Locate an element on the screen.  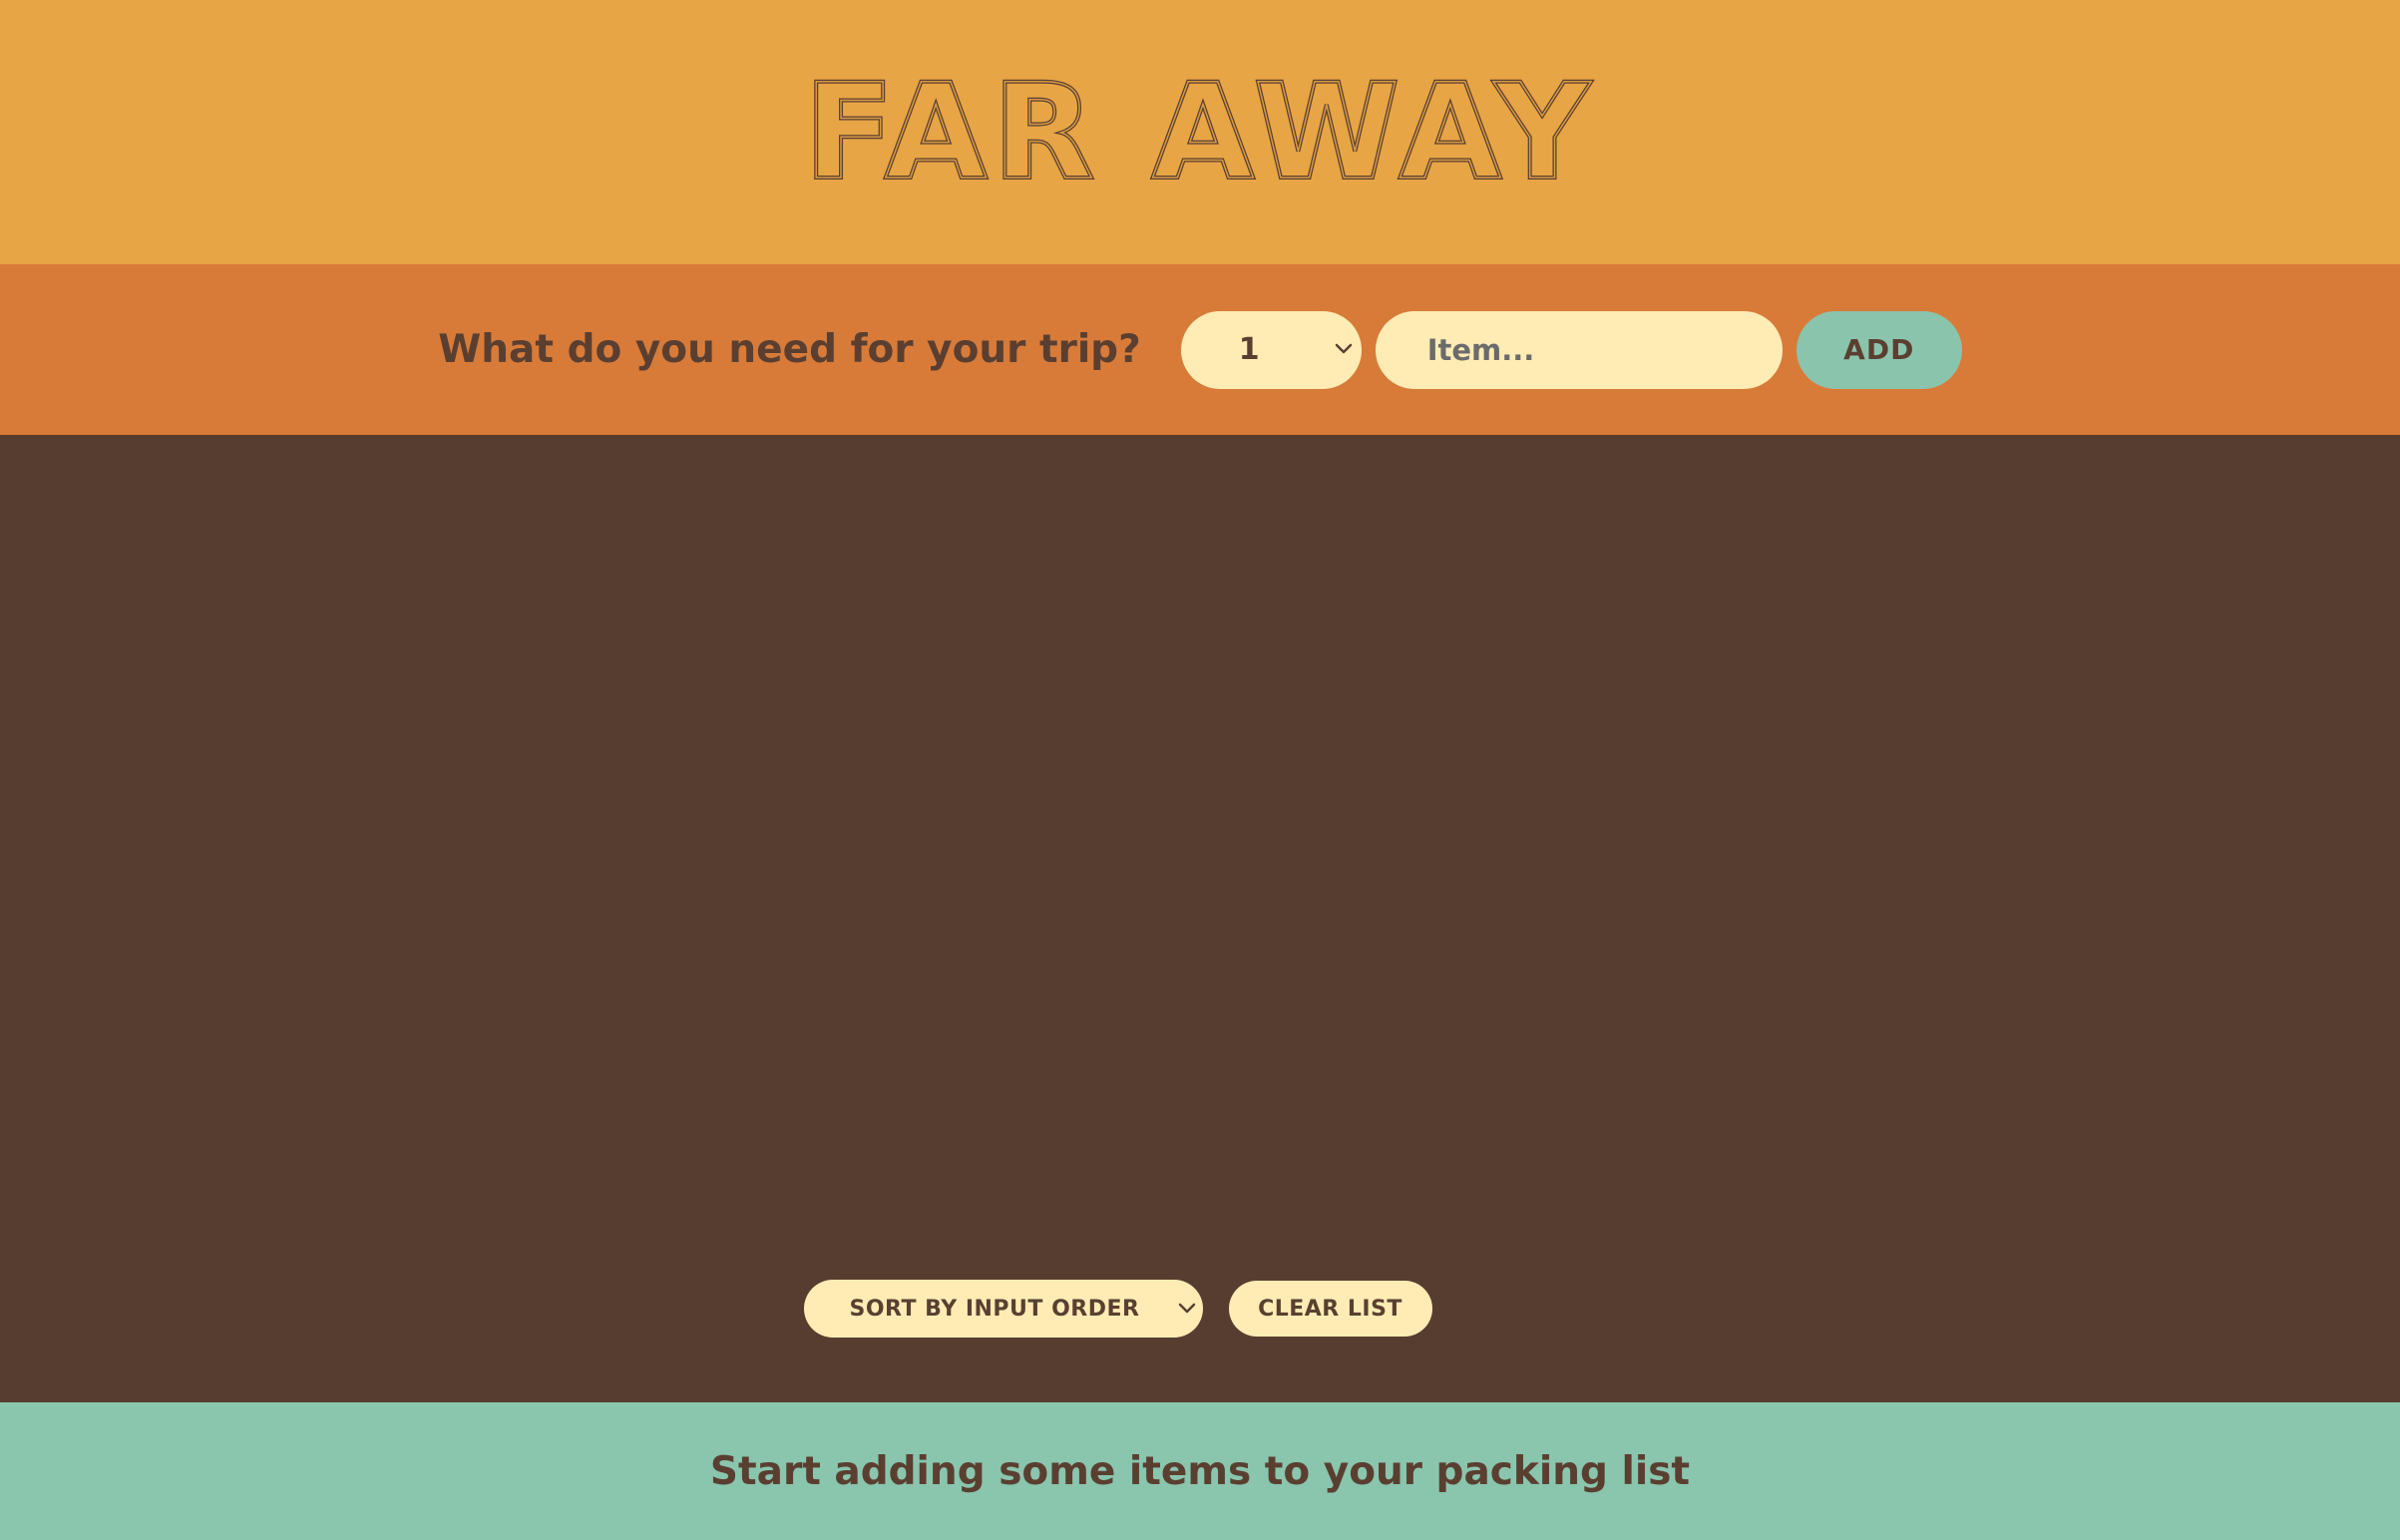
list-actions: SORT BY INPUT ORDER CLEAR LIST is located at coordinates (1200, 1309).